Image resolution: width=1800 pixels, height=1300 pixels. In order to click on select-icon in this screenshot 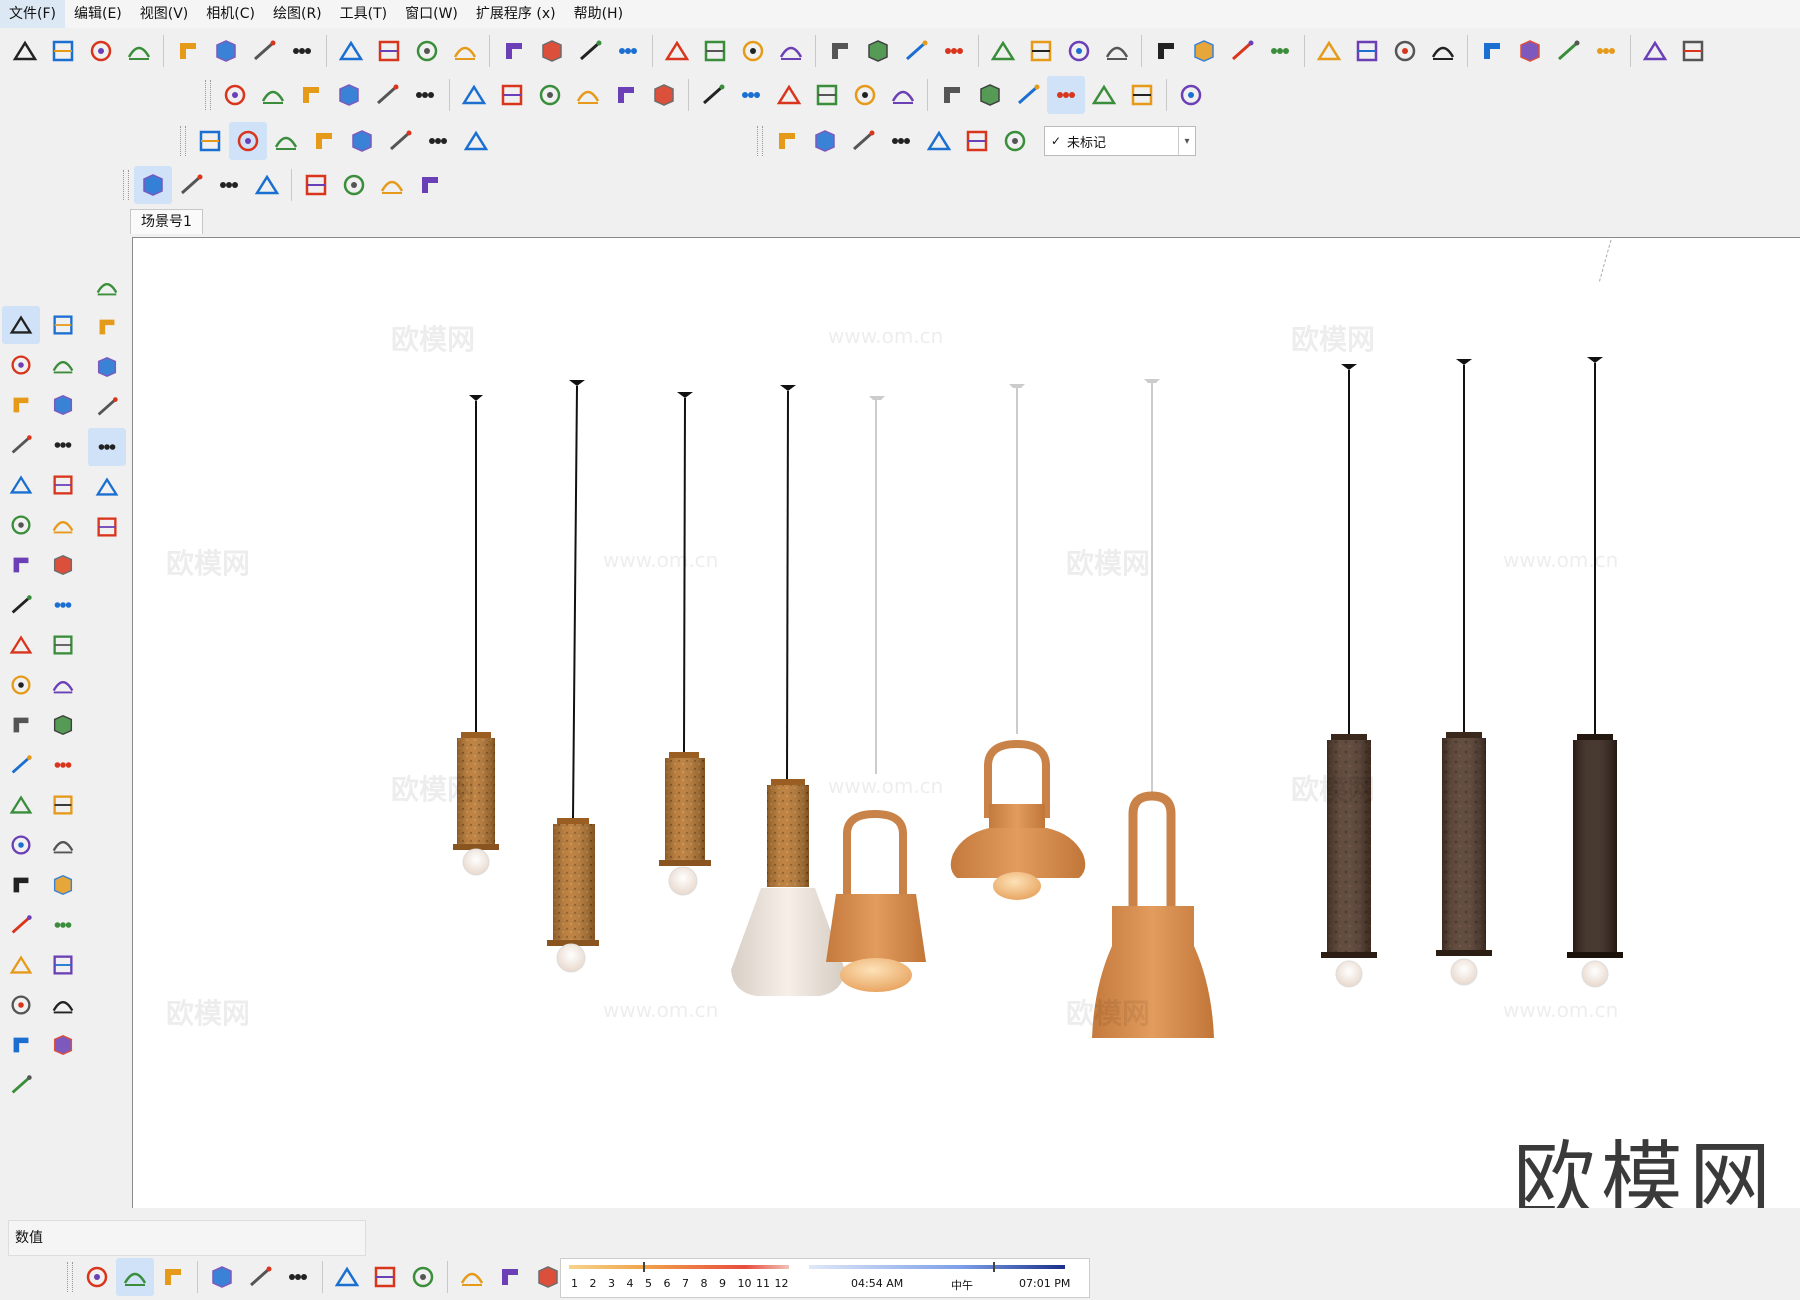, I will do `click(21, 325)`.